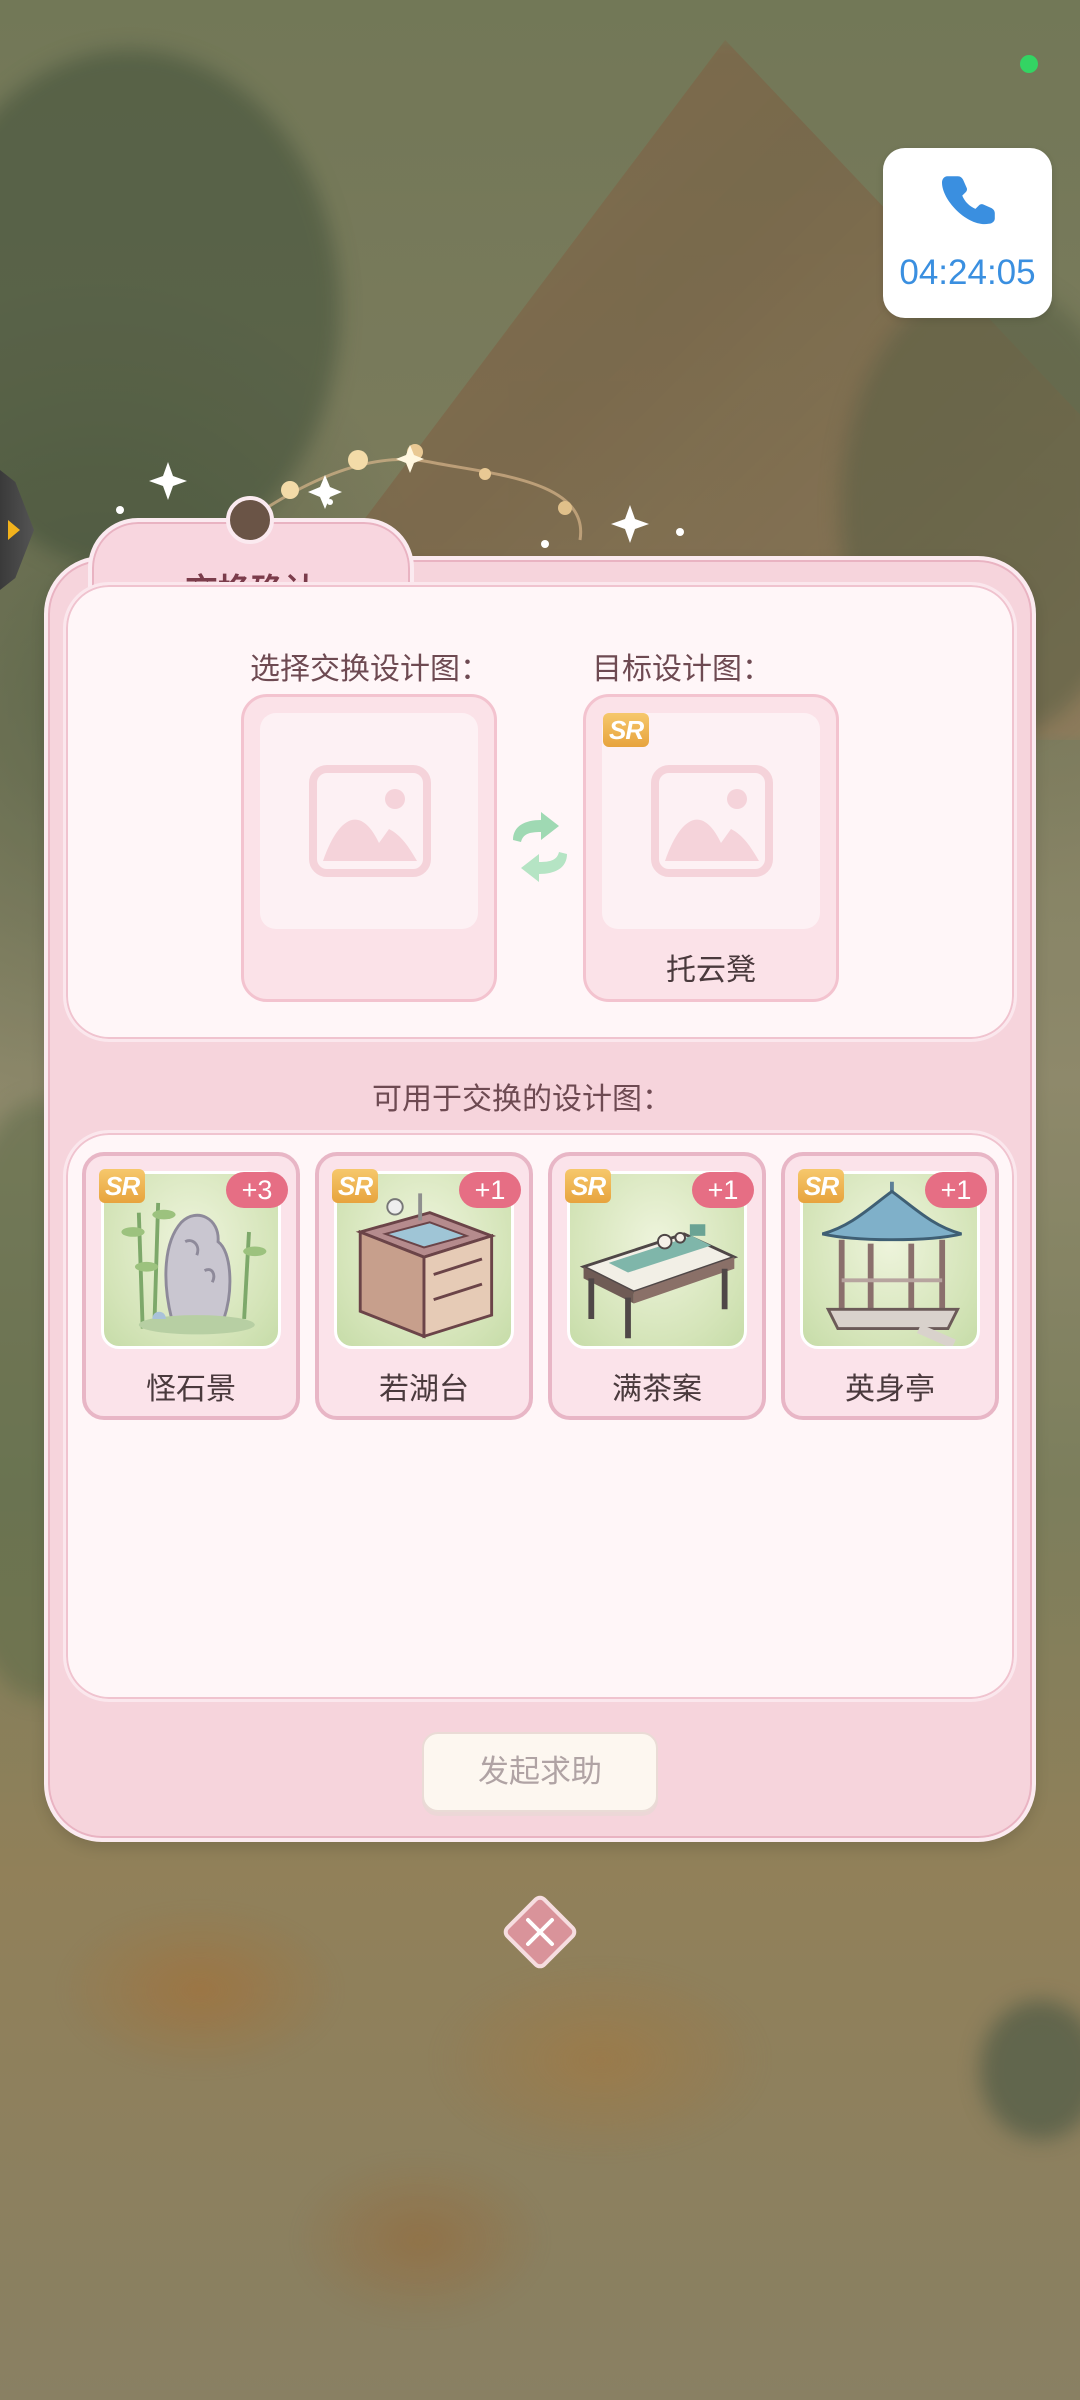 The height and width of the screenshot is (2400, 1080). I want to click on call-timer: 04:24:05, so click(967, 272).